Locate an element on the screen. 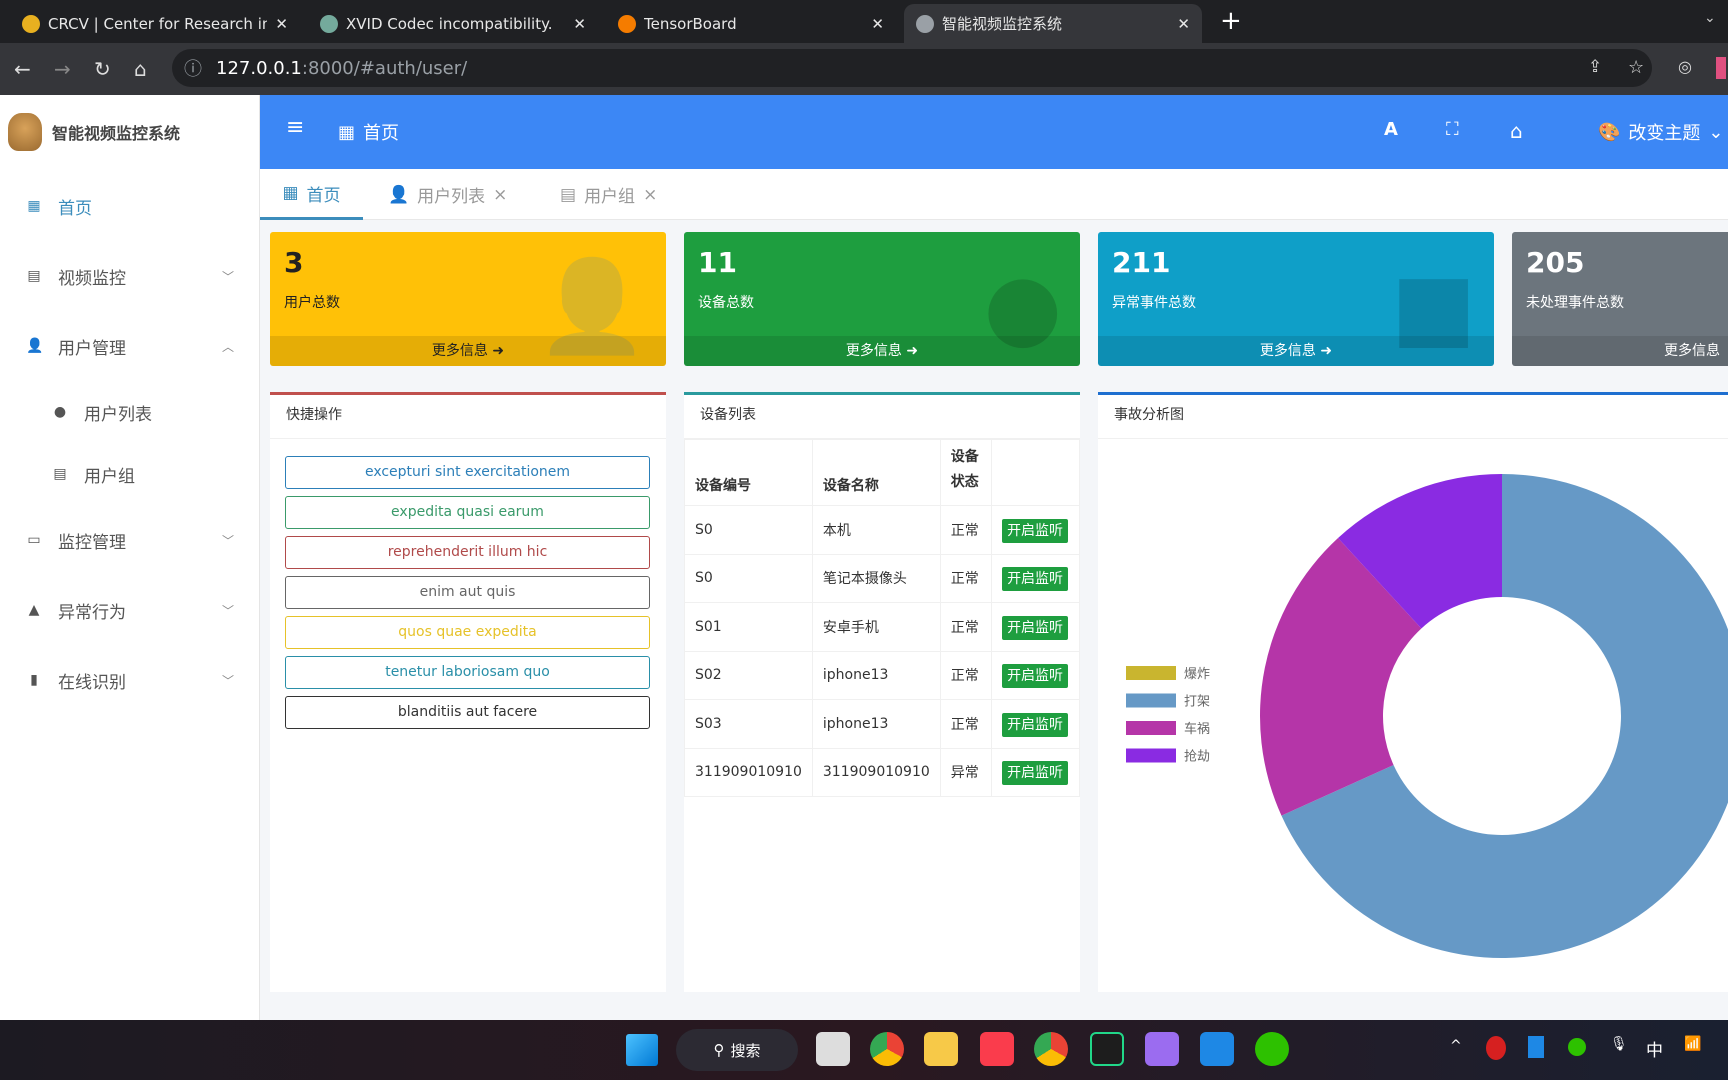 This screenshot has height=1080, width=1728. quick-action-button: blanditiis aut facere is located at coordinates (467, 712).